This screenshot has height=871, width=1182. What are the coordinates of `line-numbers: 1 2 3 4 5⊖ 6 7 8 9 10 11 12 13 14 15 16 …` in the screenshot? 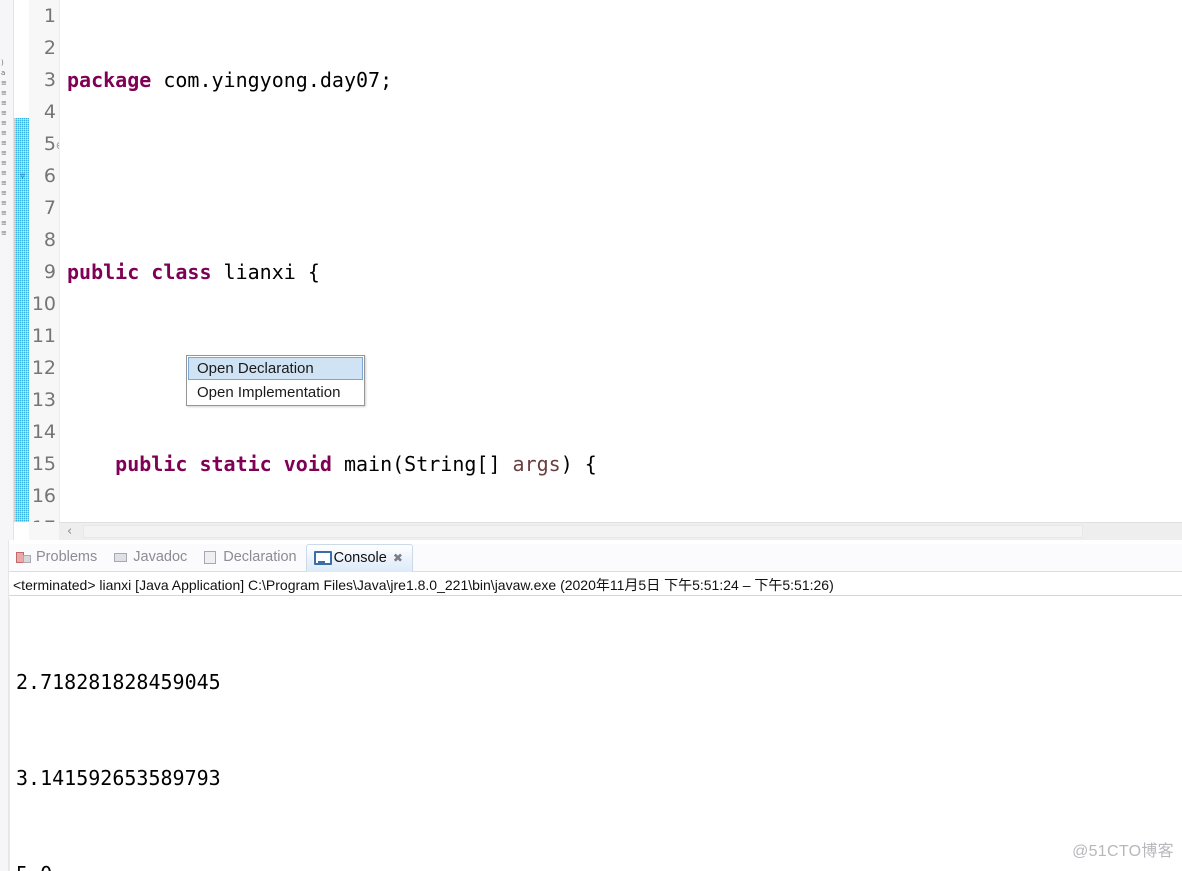 It's located at (45, 272).